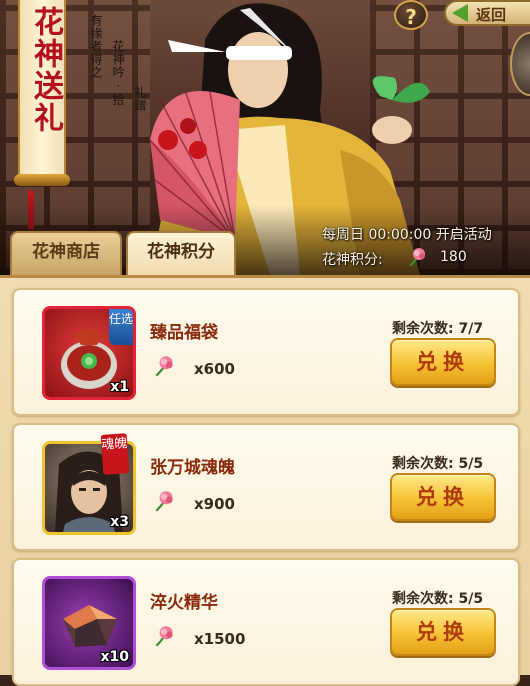  I want to click on item-frame: x10, so click(89, 623).